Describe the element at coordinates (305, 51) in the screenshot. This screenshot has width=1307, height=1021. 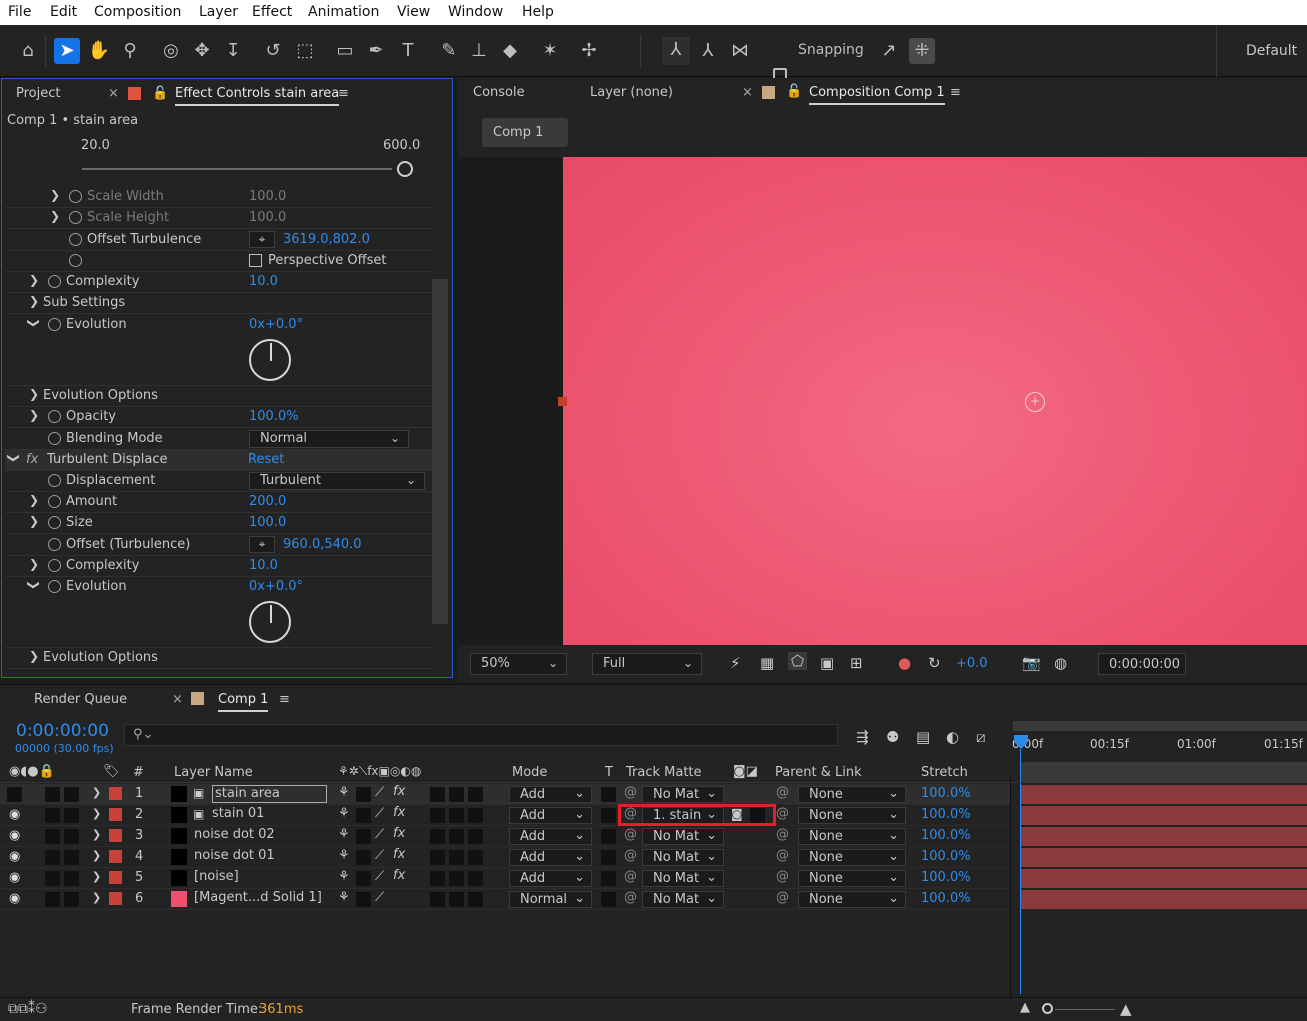
I see `pan-behind-icon: ⬚` at that location.